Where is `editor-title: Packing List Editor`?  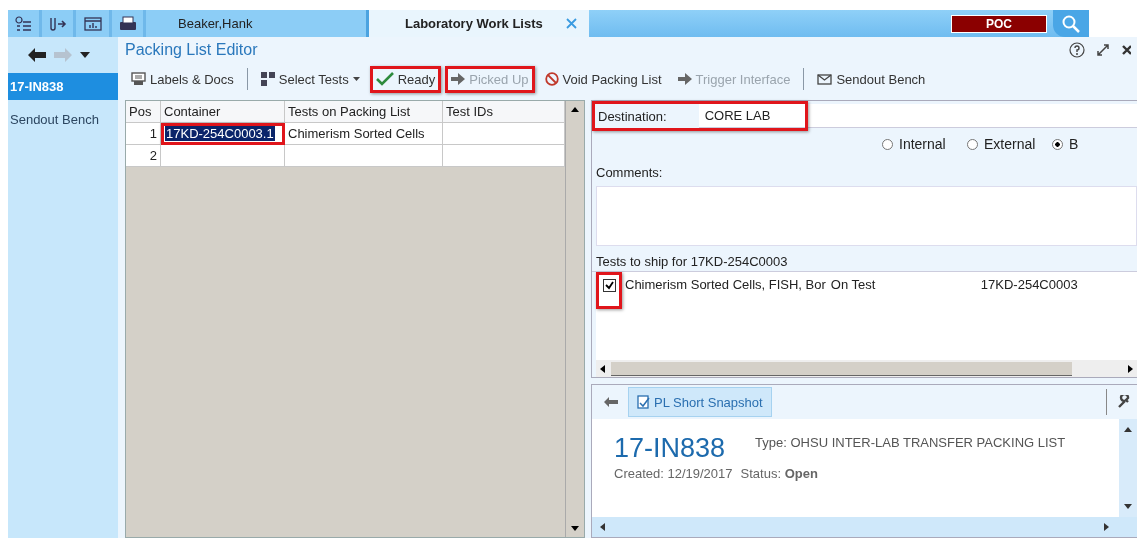
editor-title: Packing List Editor is located at coordinates (191, 50).